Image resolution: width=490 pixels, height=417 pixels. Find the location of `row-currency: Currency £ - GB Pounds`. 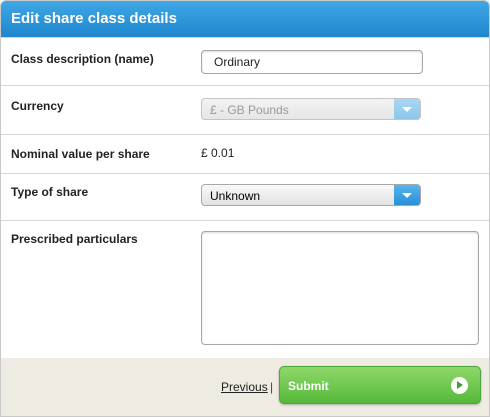

row-currency: Currency £ - GB Pounds is located at coordinates (245, 109).